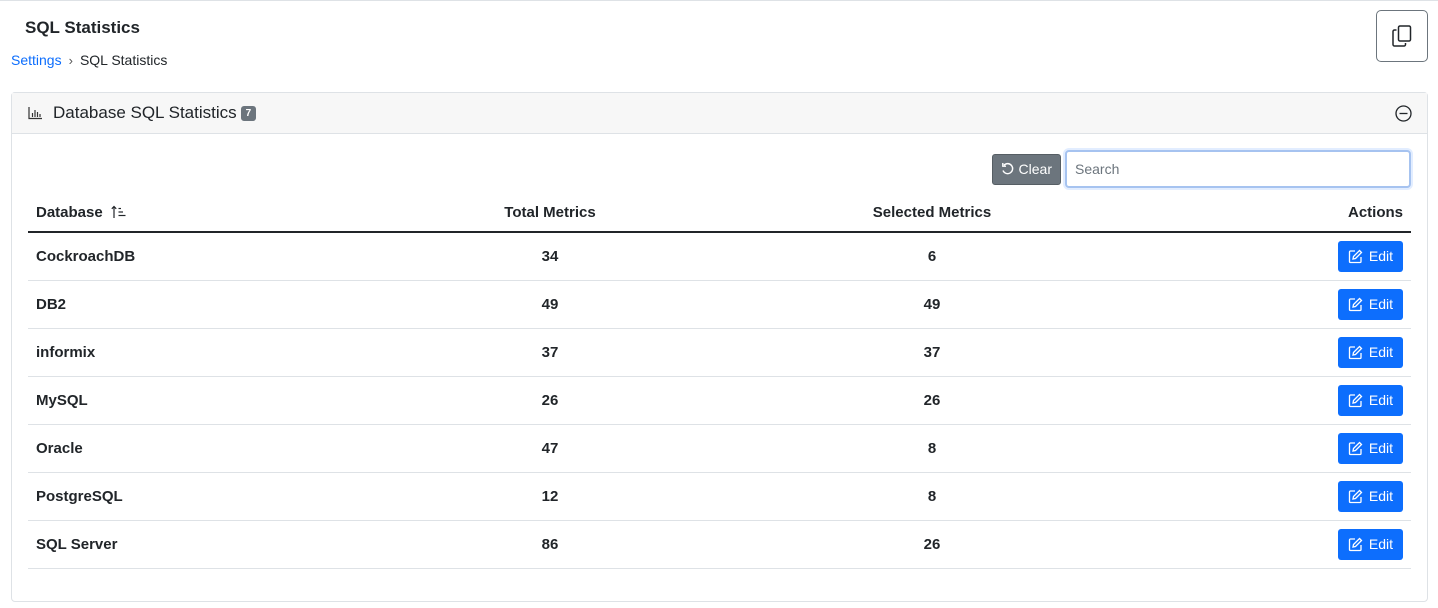 The image size is (1438, 608). I want to click on table-row: CockroachDB 34 6 Edit, so click(719, 256).